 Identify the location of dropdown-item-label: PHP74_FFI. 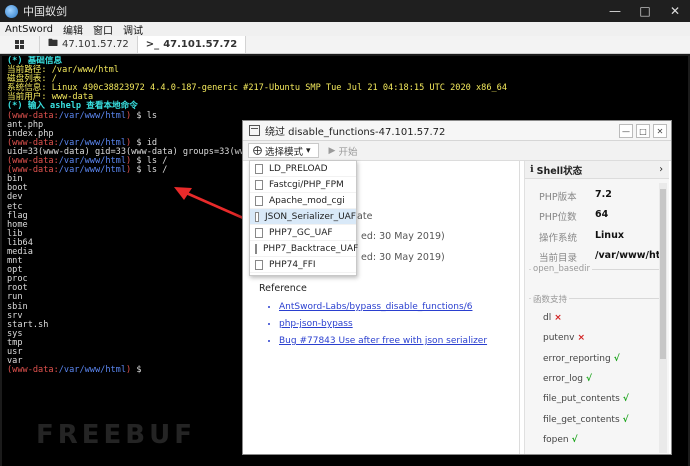
(292, 264).